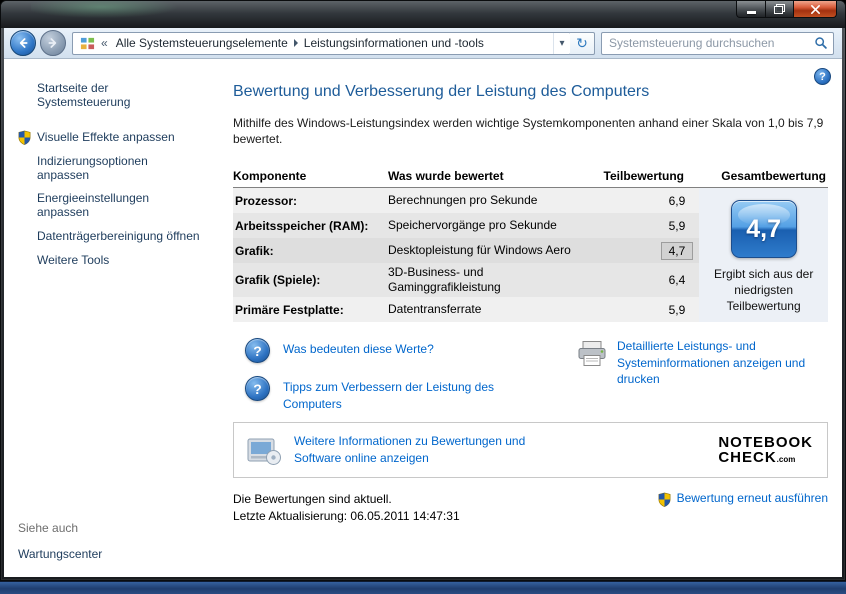  I want to click on component-name: Grafik:, so click(254, 250).